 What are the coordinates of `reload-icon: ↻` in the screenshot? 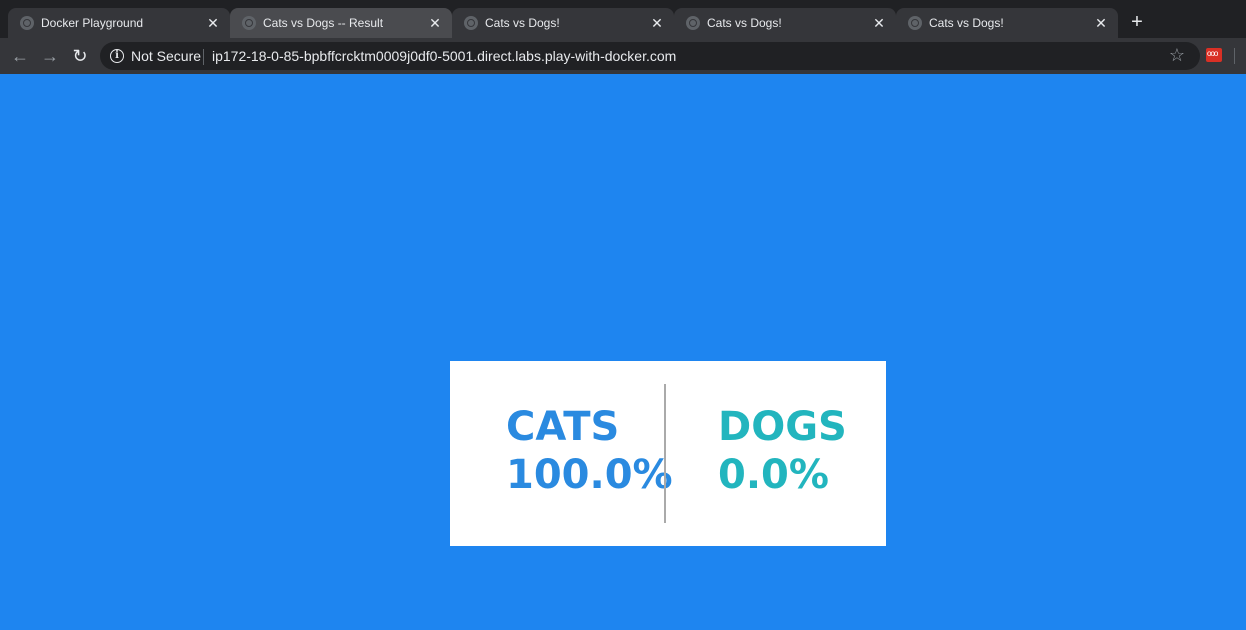 It's located at (80, 56).